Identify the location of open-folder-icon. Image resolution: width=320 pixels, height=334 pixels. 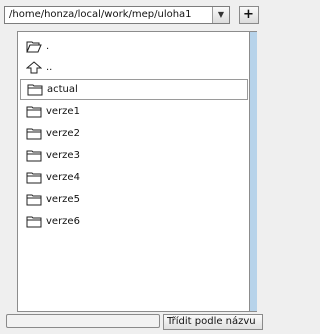
(34, 47).